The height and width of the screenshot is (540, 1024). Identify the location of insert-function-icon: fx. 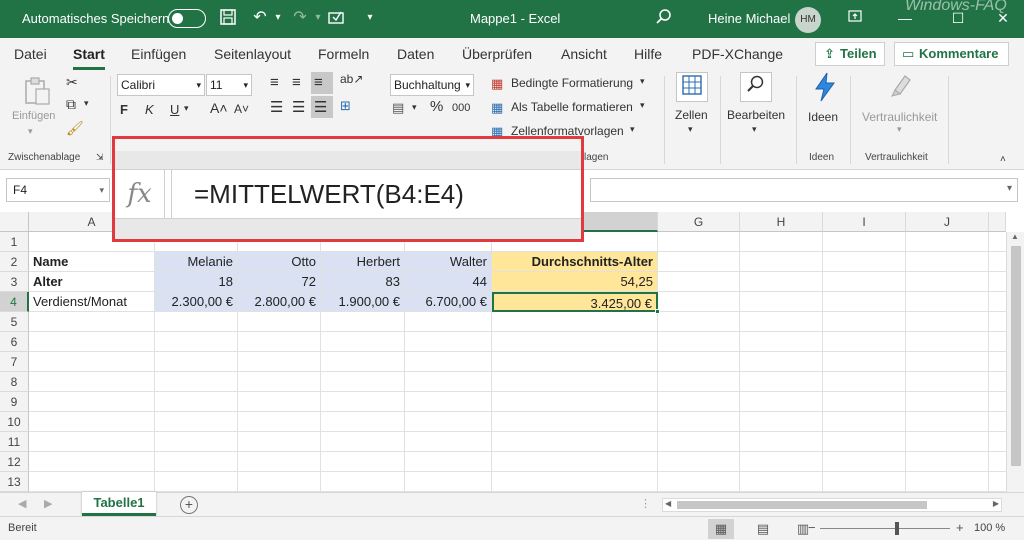
(140, 194).